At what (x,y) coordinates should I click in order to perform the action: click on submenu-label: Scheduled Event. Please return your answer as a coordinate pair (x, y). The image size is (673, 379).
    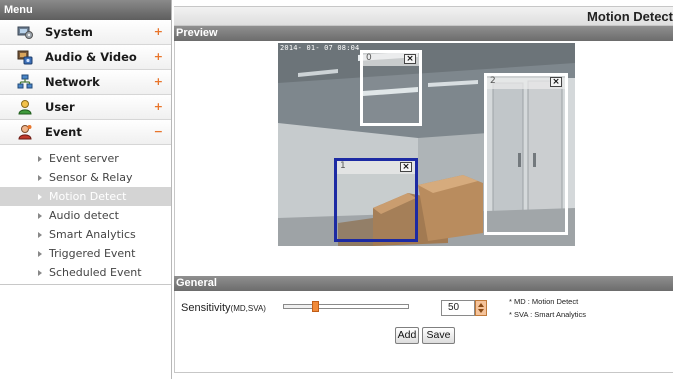
    Looking at the image, I should click on (95, 272).